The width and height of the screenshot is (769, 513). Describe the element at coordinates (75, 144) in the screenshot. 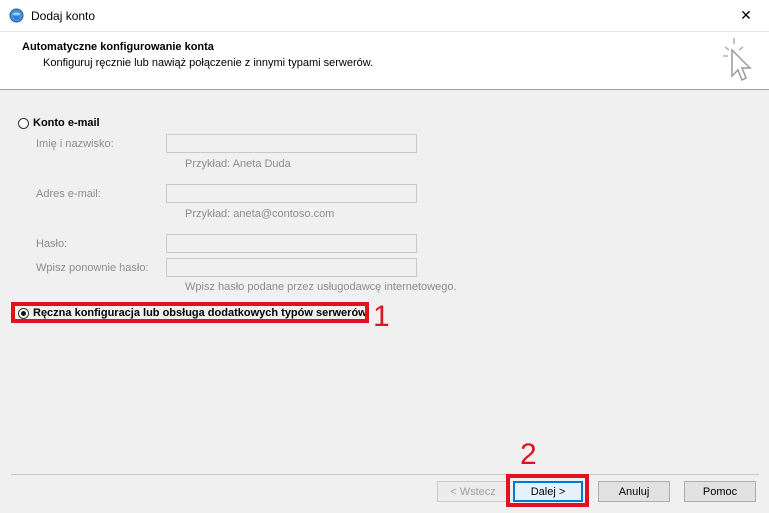

I see `name-label: Imię i nazwisko:` at that location.